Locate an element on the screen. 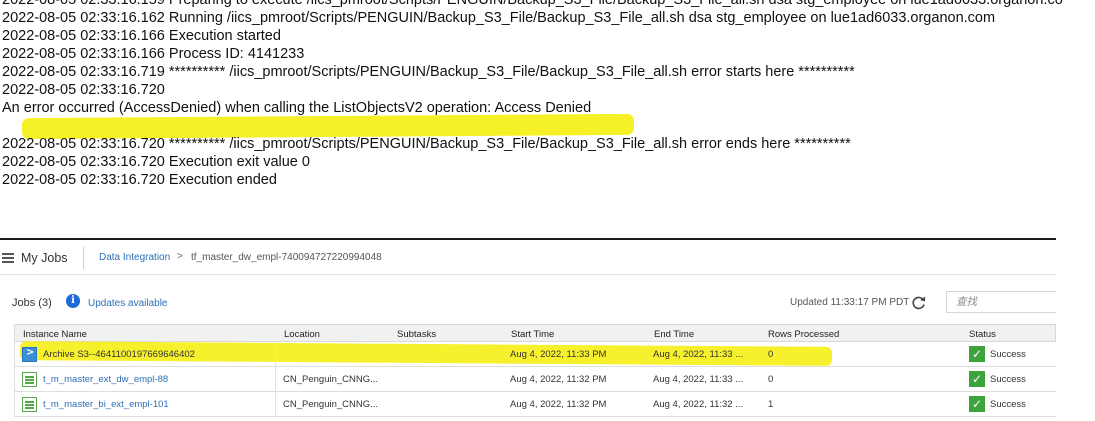 The width and height of the screenshot is (1095, 421). menu-icon is located at coordinates (8, 258).